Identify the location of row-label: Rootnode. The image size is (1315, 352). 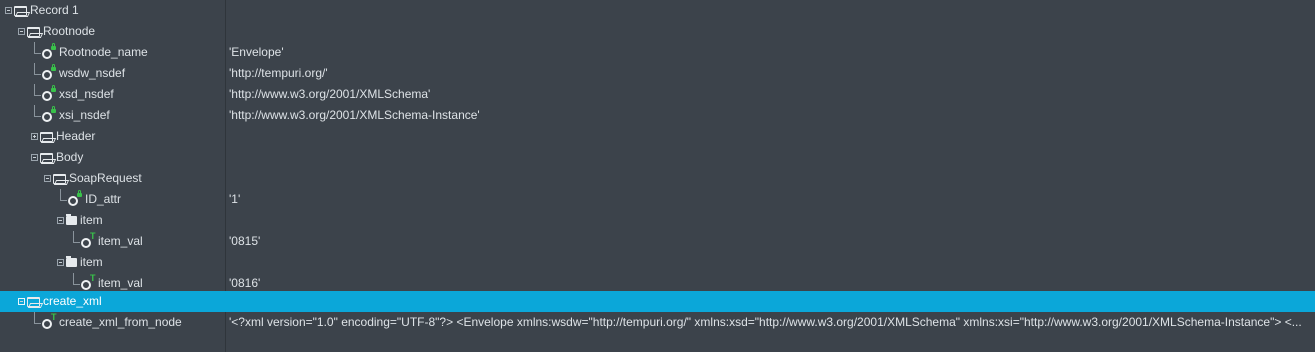
(69, 31).